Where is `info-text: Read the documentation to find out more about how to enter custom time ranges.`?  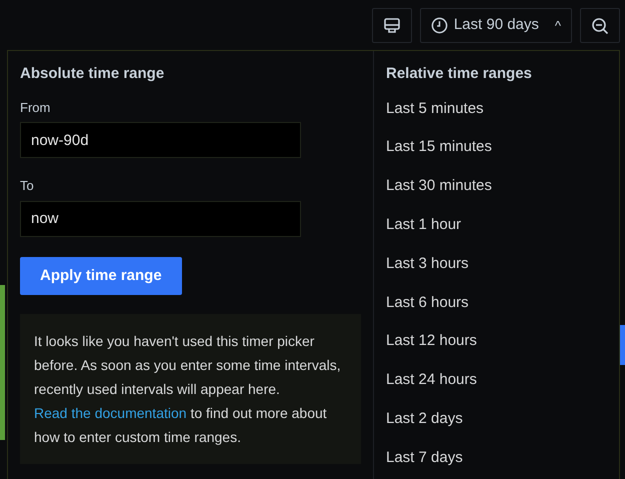
info-text: Read the documentation to find out more about how to enter custom time ranges. is located at coordinates (181, 425).